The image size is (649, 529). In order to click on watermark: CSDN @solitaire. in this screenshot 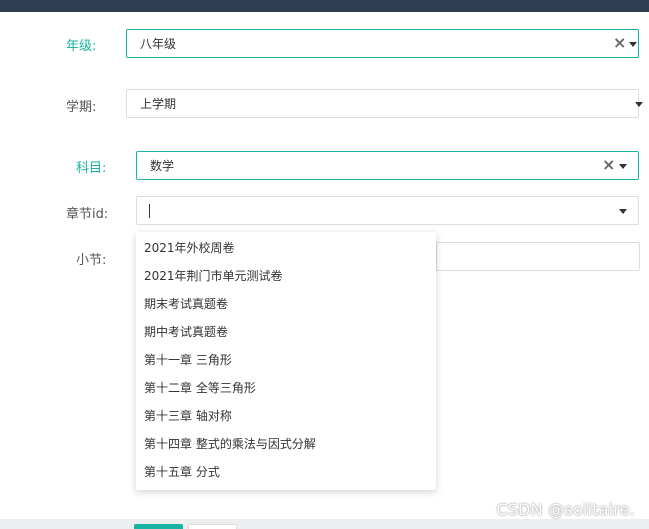, I will do `click(565, 509)`.